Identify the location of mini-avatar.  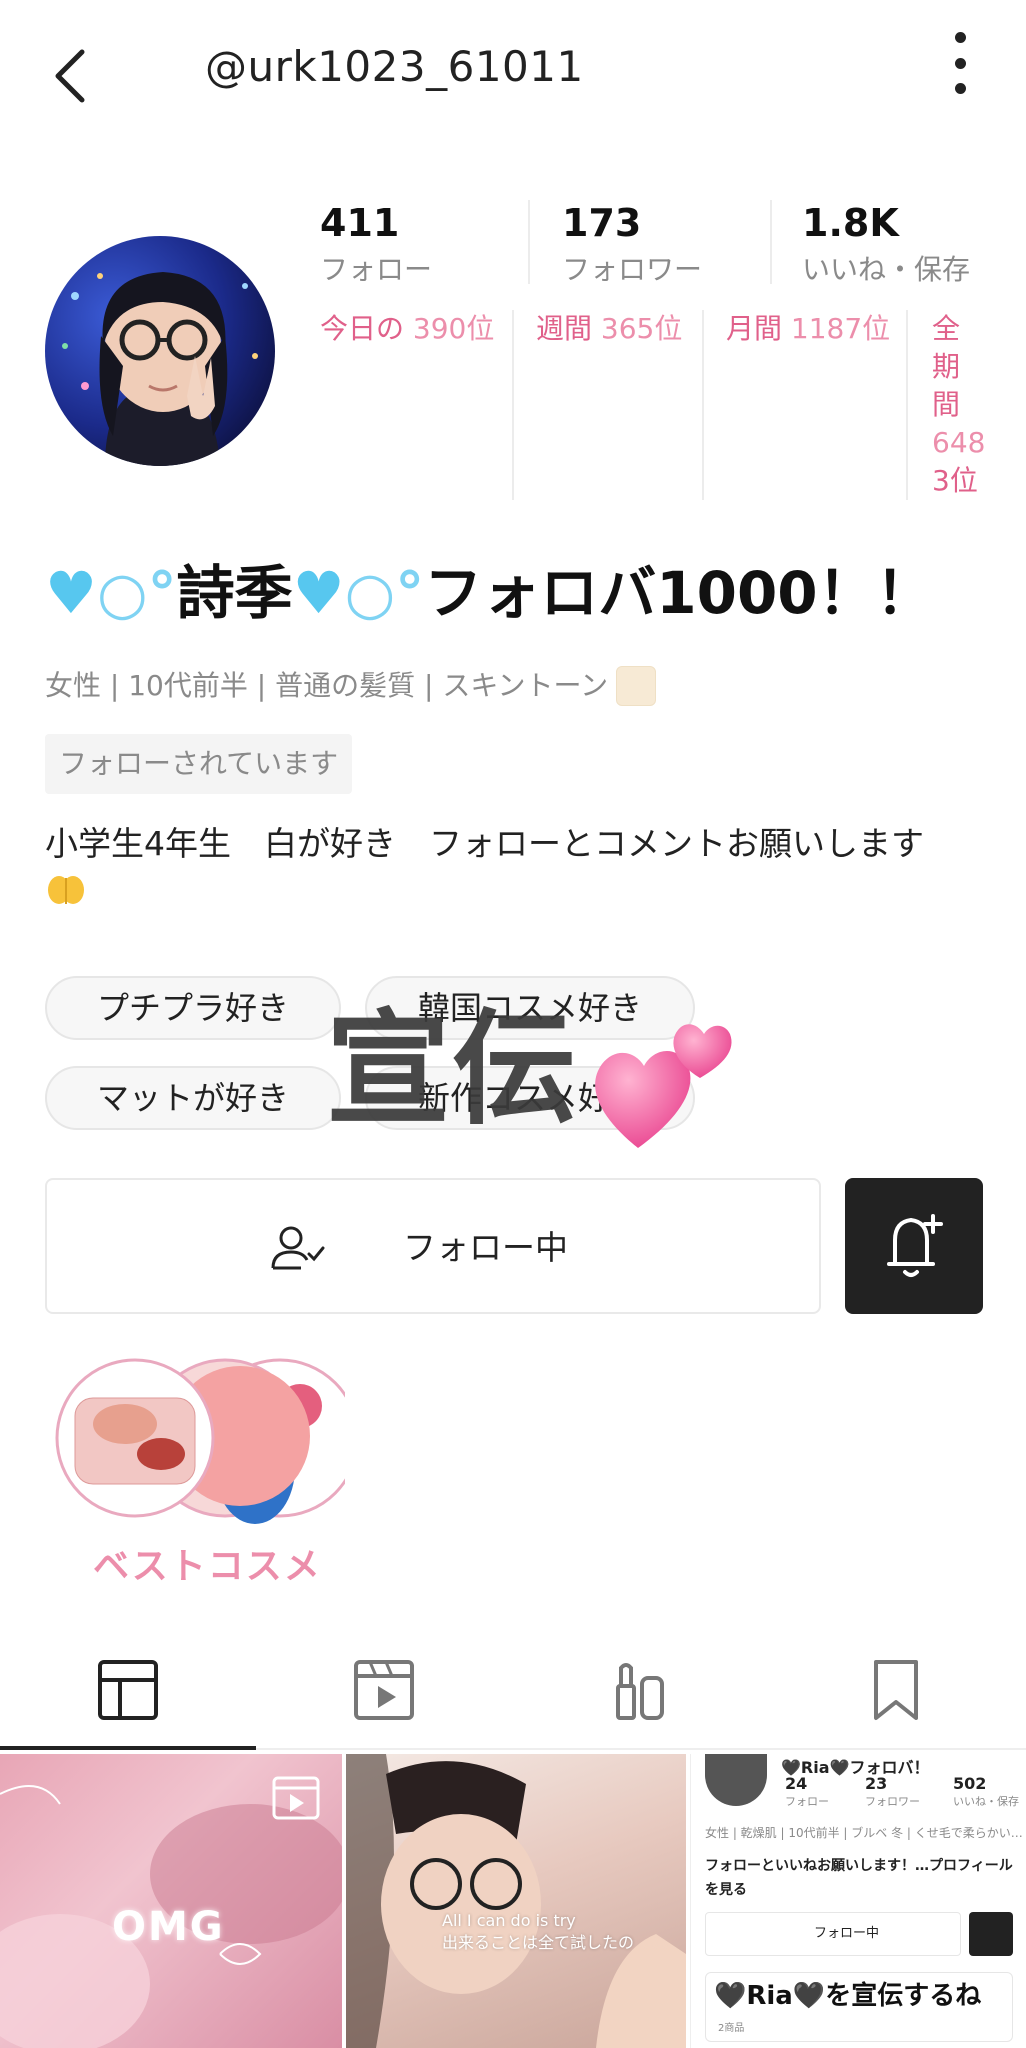
(736, 1780).